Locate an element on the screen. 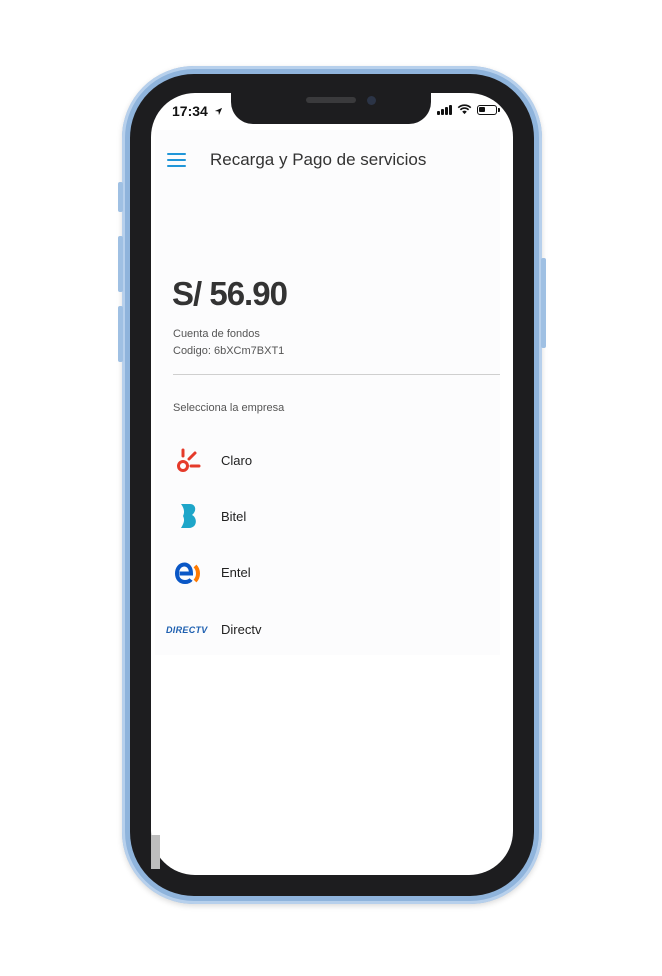 Image resolution: width=662 pixels, height=976 pixels. company-name-claro: Claro is located at coordinates (237, 460).